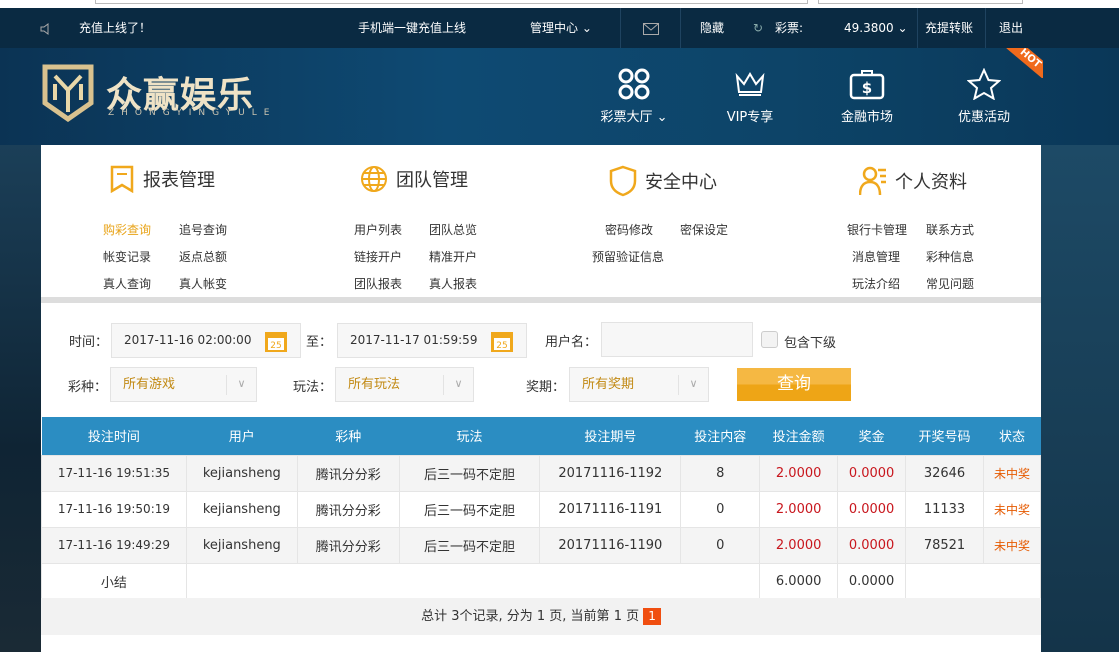 The image size is (1119, 652). Describe the element at coordinates (115, 28) in the screenshot. I see `notice-text: 充值上线了！` at that location.